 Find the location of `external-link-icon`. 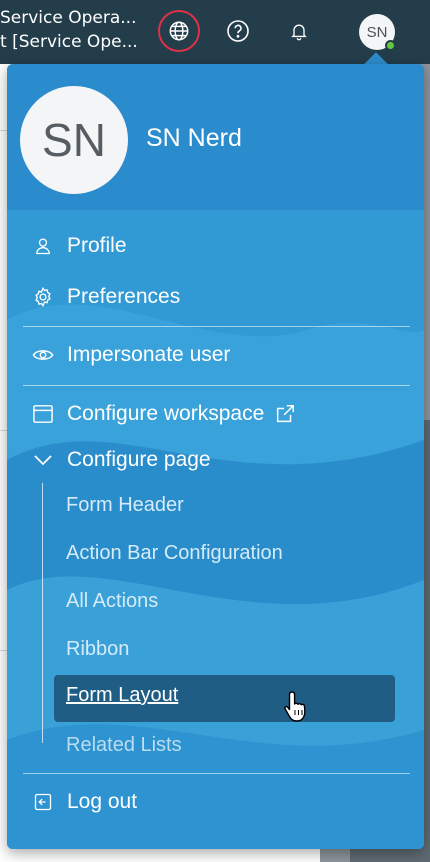

external-link-icon is located at coordinates (285, 414).